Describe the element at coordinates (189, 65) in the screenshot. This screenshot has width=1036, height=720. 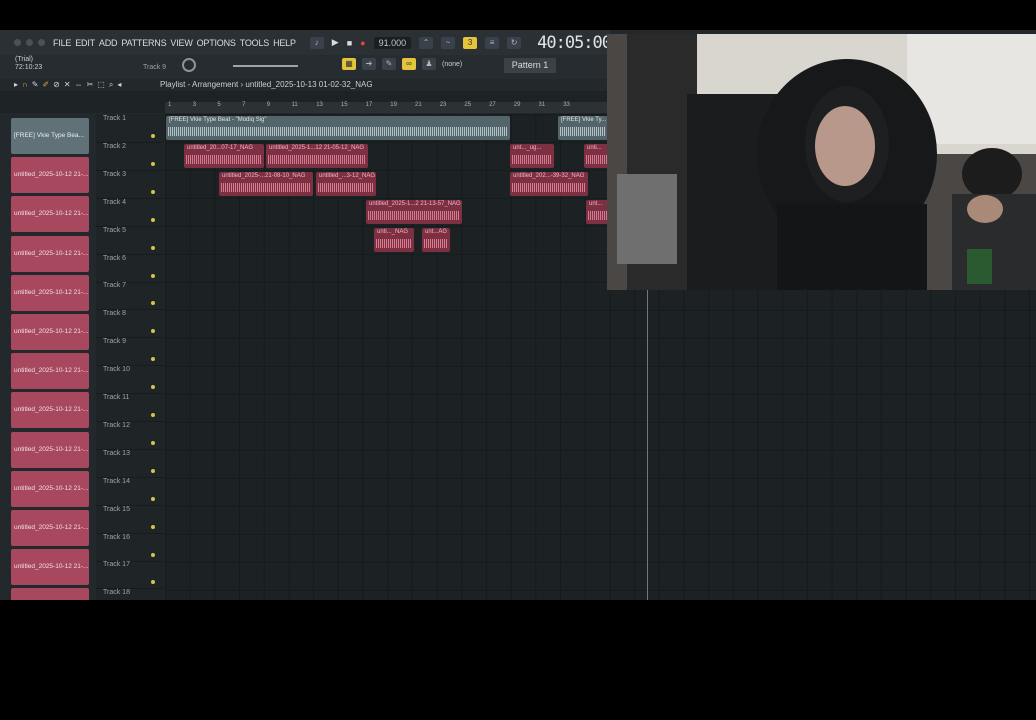
I see `master-volume-knob` at that location.